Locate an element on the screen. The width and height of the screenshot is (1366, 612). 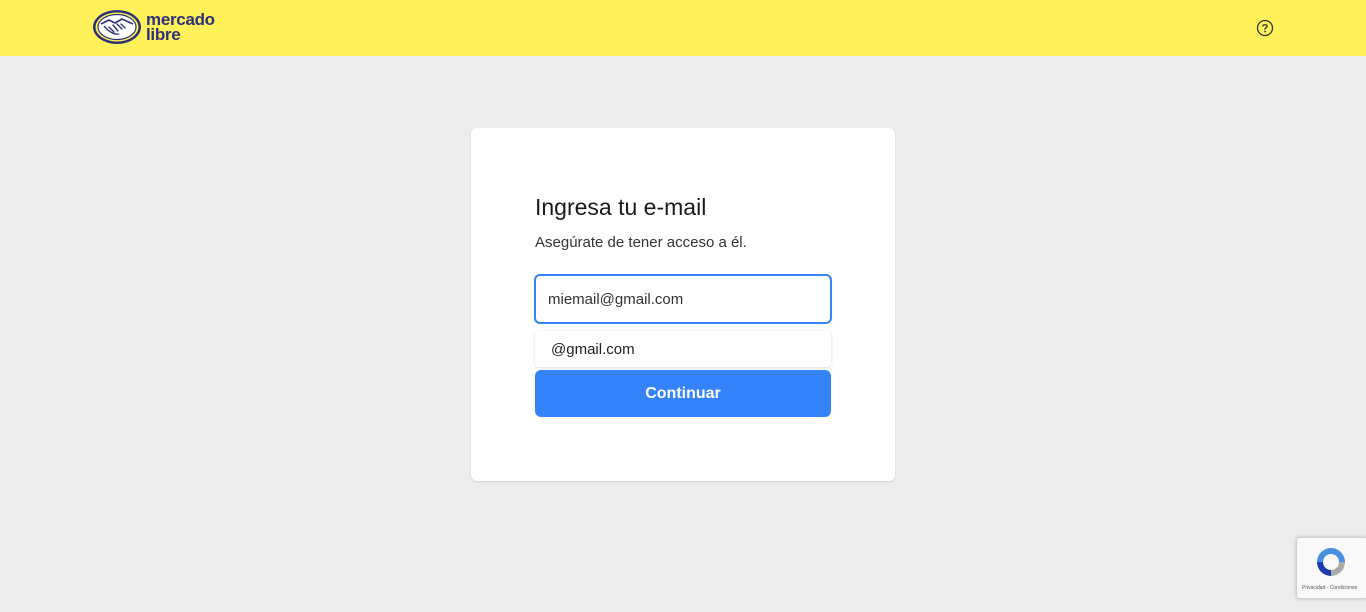
email-input is located at coordinates (683, 299).